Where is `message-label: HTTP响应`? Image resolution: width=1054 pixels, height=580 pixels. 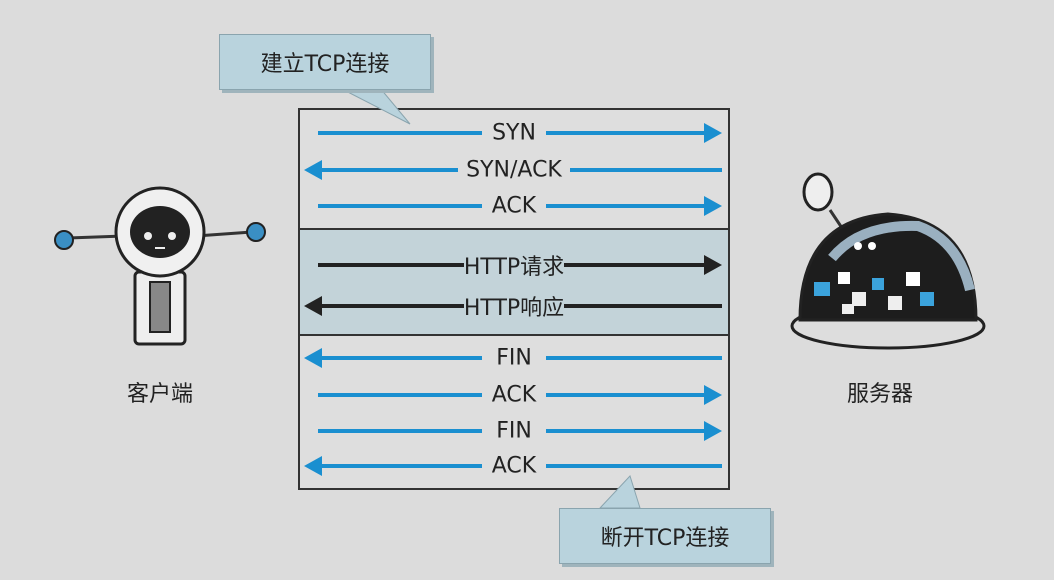
message-label: HTTP响应 is located at coordinates (514, 308).